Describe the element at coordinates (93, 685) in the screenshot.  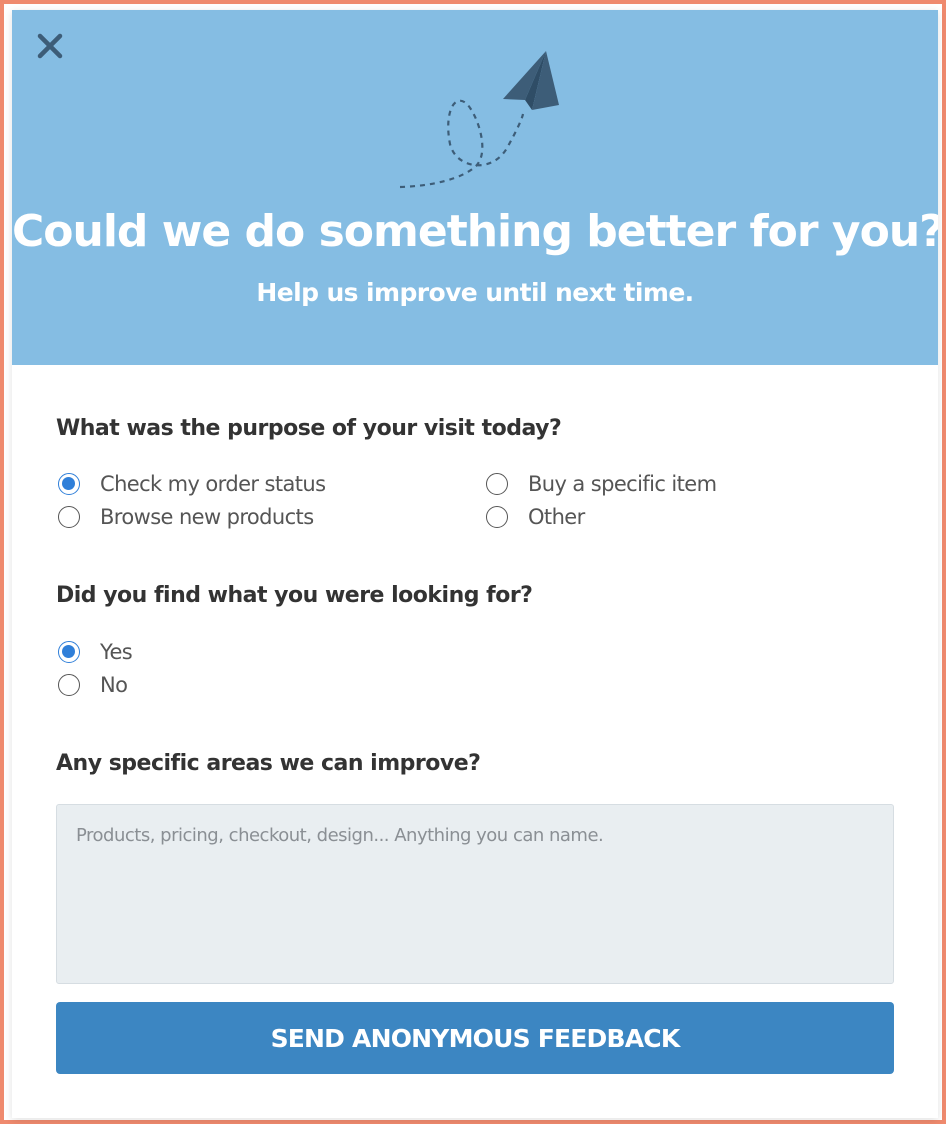
I see `found-option-no: No` at that location.